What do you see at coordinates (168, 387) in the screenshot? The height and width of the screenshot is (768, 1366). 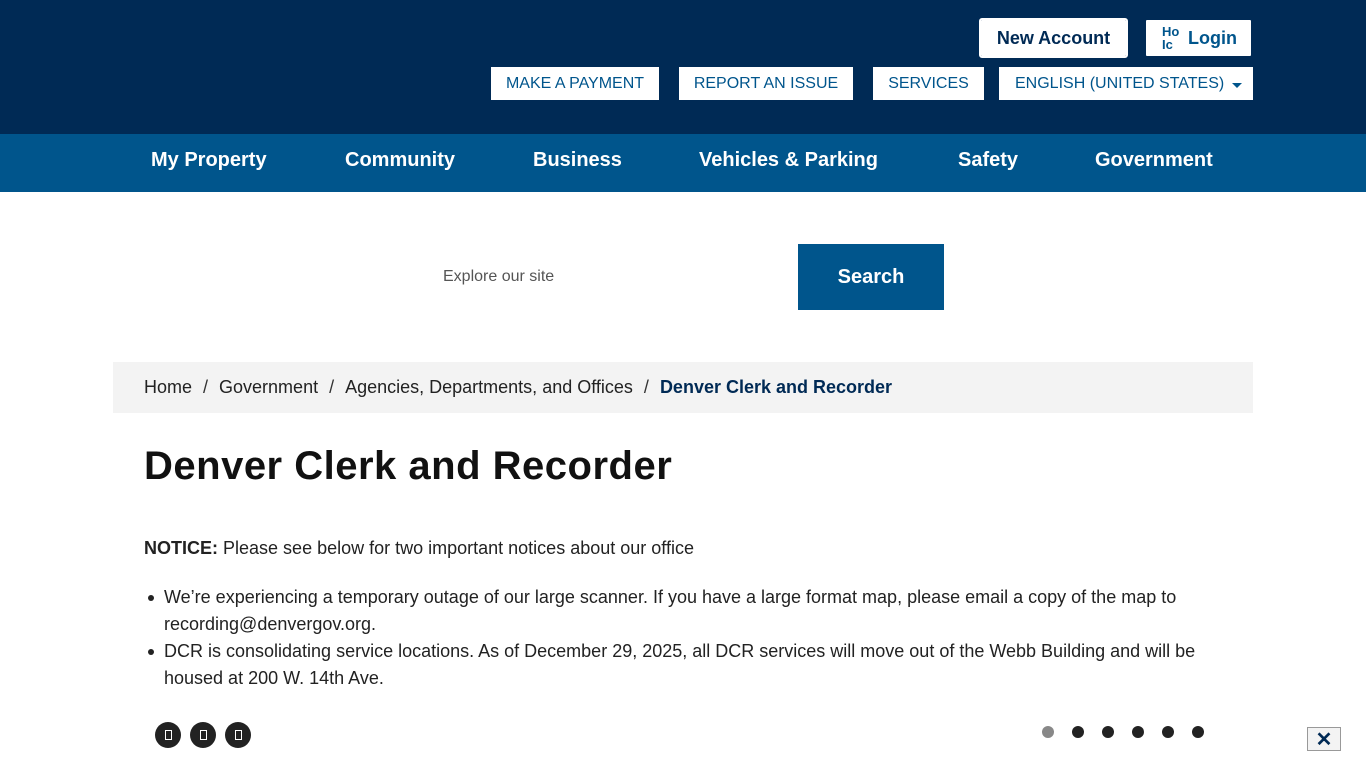 I see `breadcrumb-home: Home` at bounding box center [168, 387].